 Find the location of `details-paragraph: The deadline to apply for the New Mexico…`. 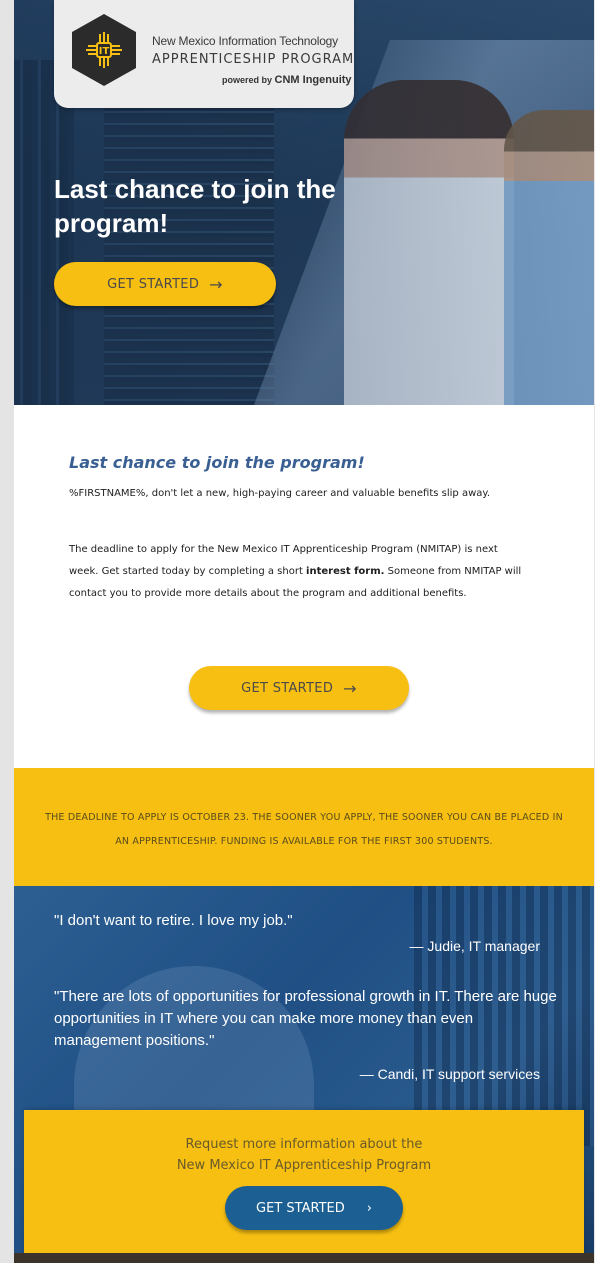

details-paragraph: The deadline to apply for the New Mexico… is located at coordinates (299, 572).